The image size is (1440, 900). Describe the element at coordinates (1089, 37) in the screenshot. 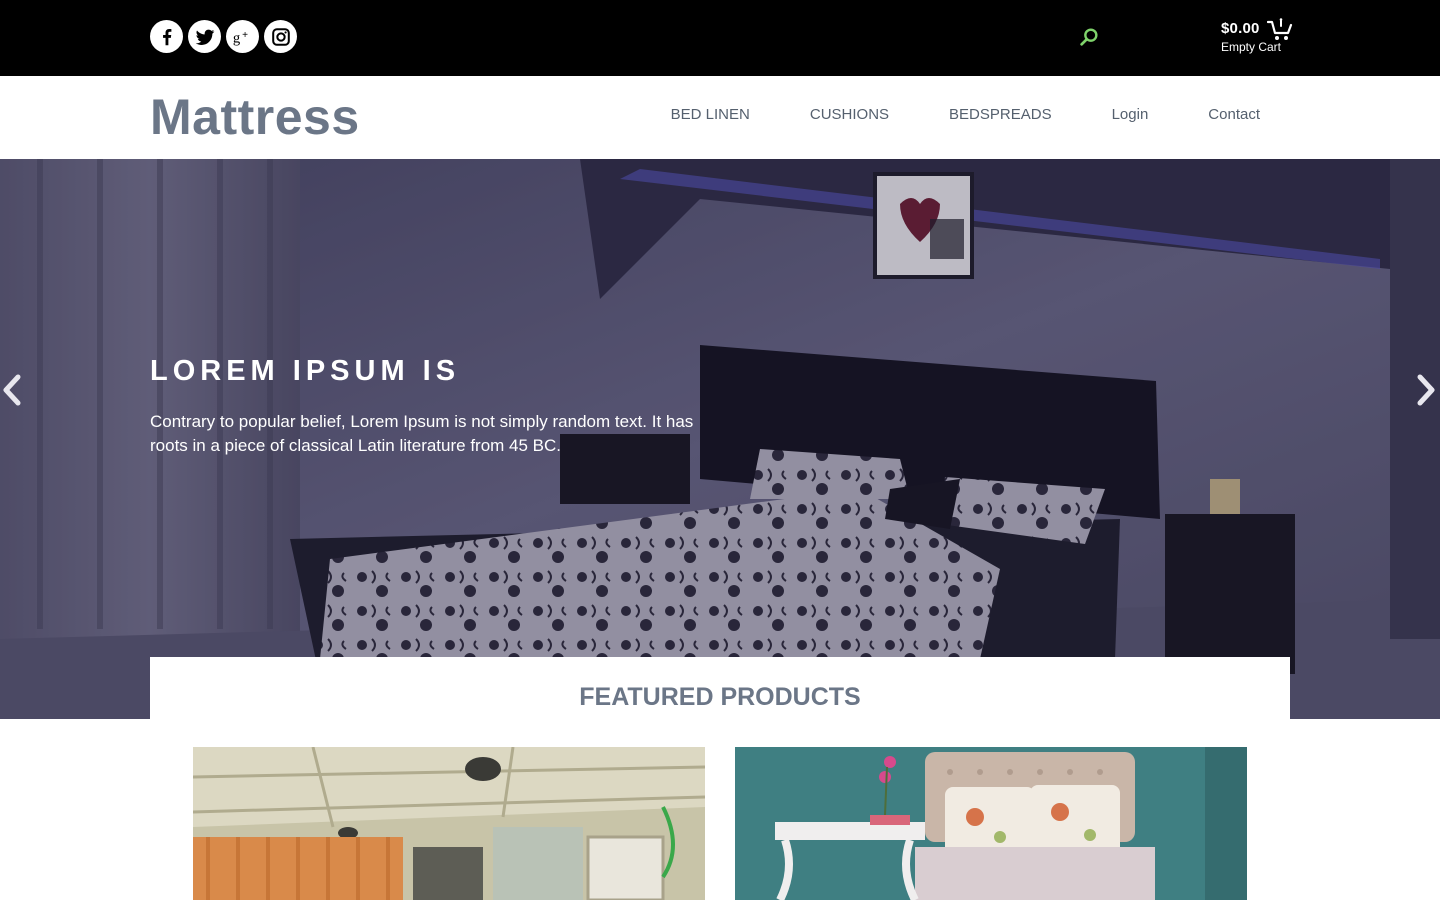

I see `search-icon` at that location.